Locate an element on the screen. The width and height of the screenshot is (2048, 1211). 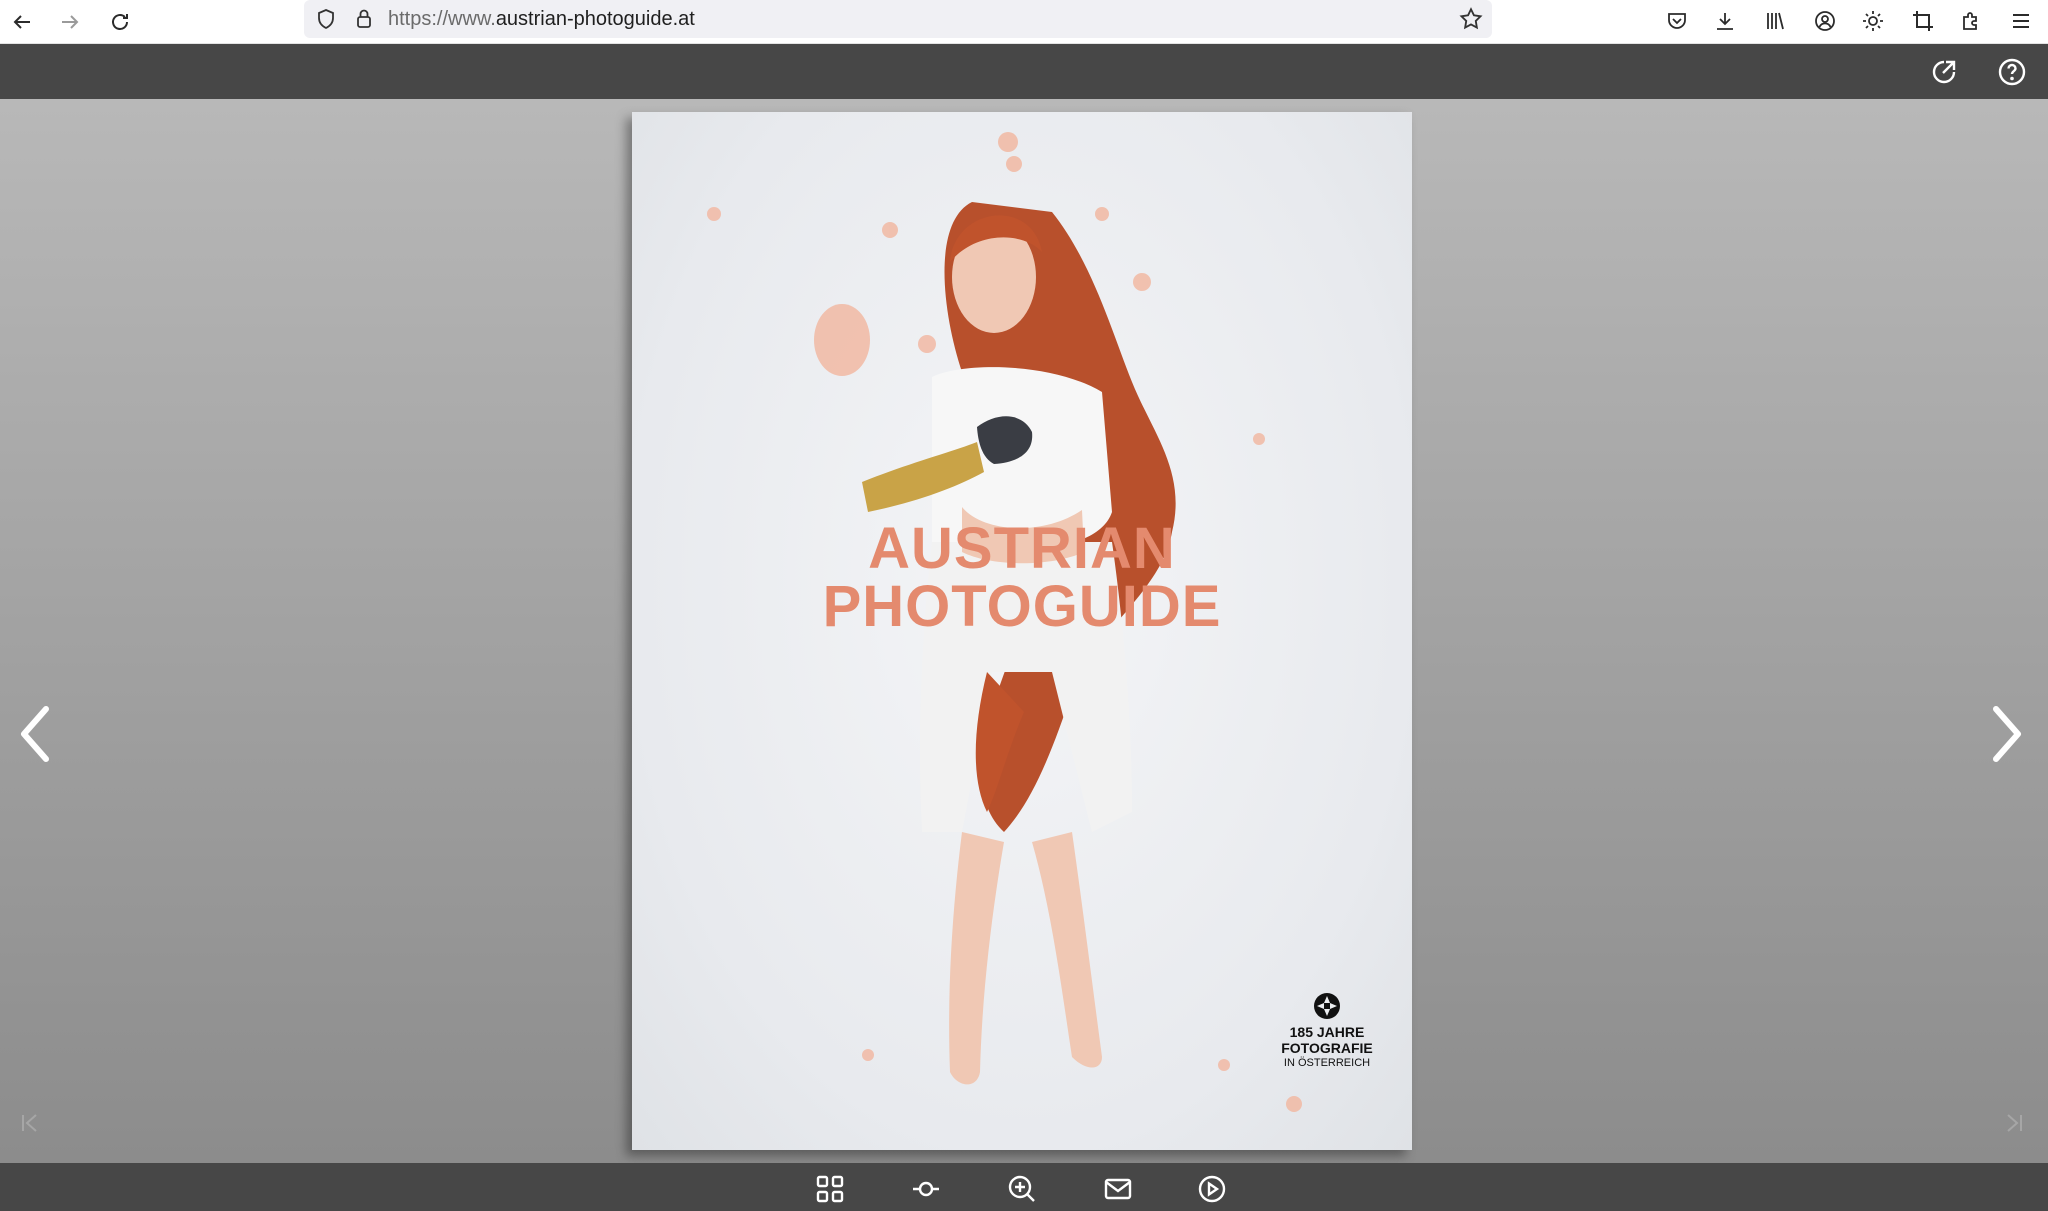
badge-line1: 185 JAHRE is located at coordinates (1327, 1032).